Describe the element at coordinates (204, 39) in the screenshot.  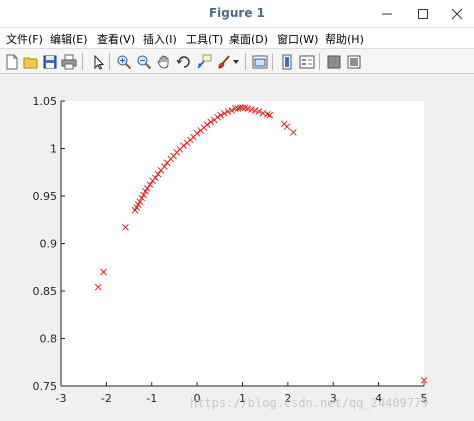
I see `menu-tools: 工具(T)` at that location.